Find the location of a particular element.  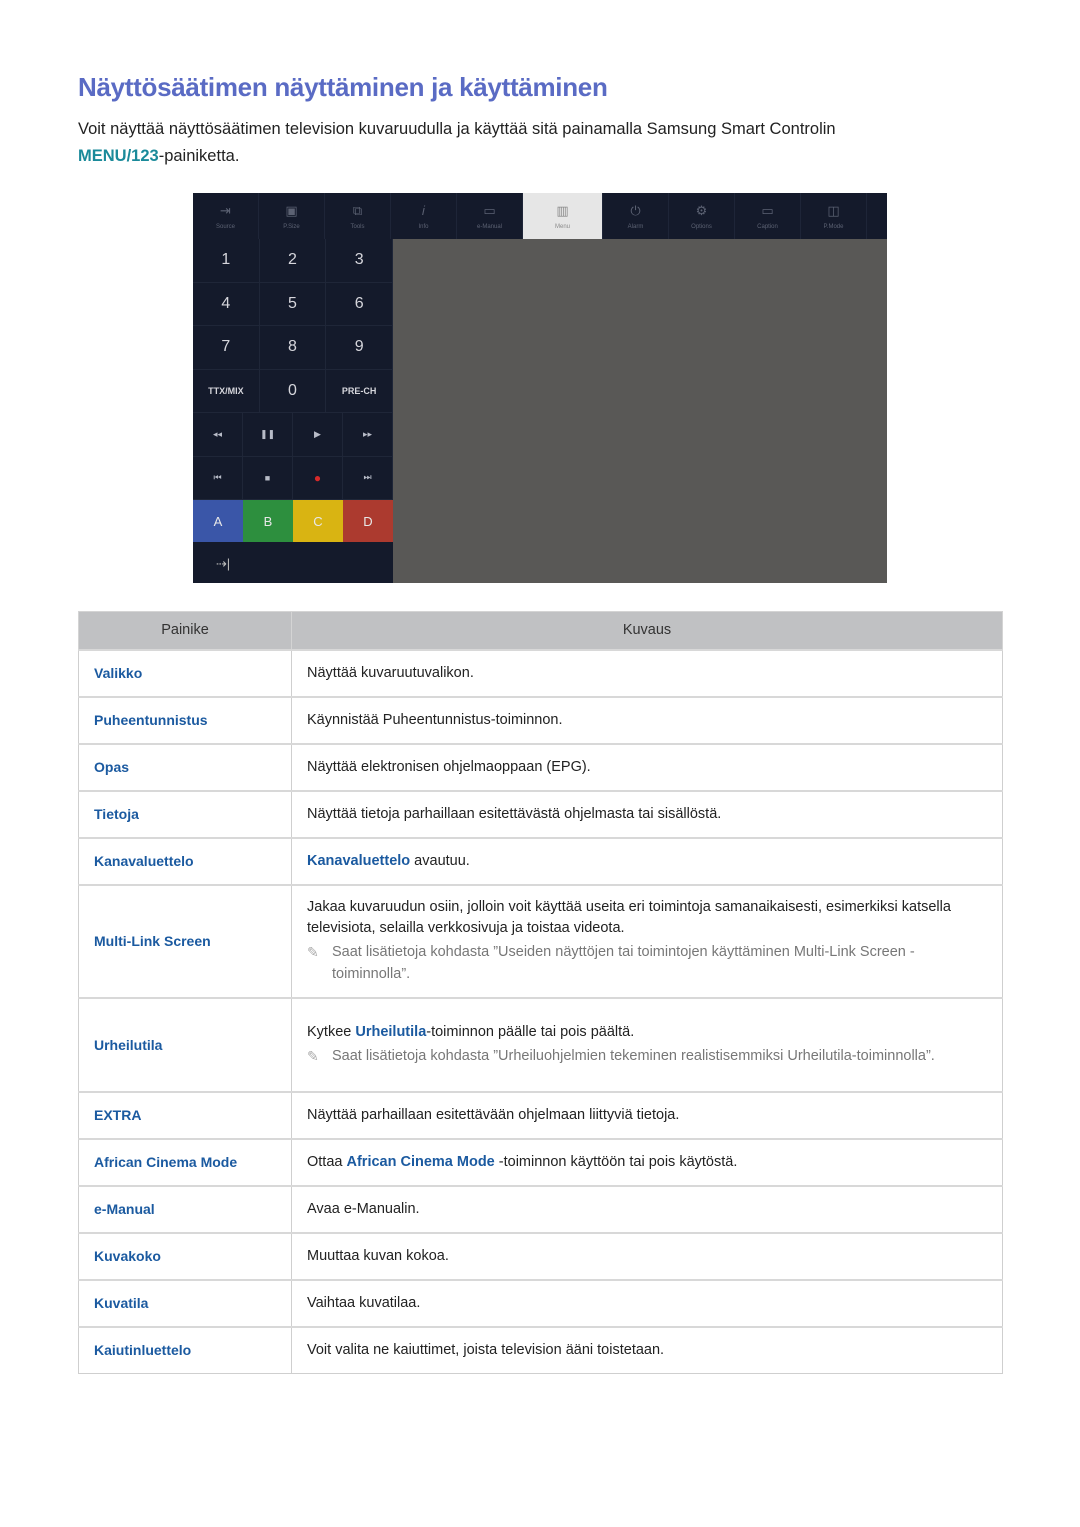

play-icon: ▶ is located at coordinates (318, 434).